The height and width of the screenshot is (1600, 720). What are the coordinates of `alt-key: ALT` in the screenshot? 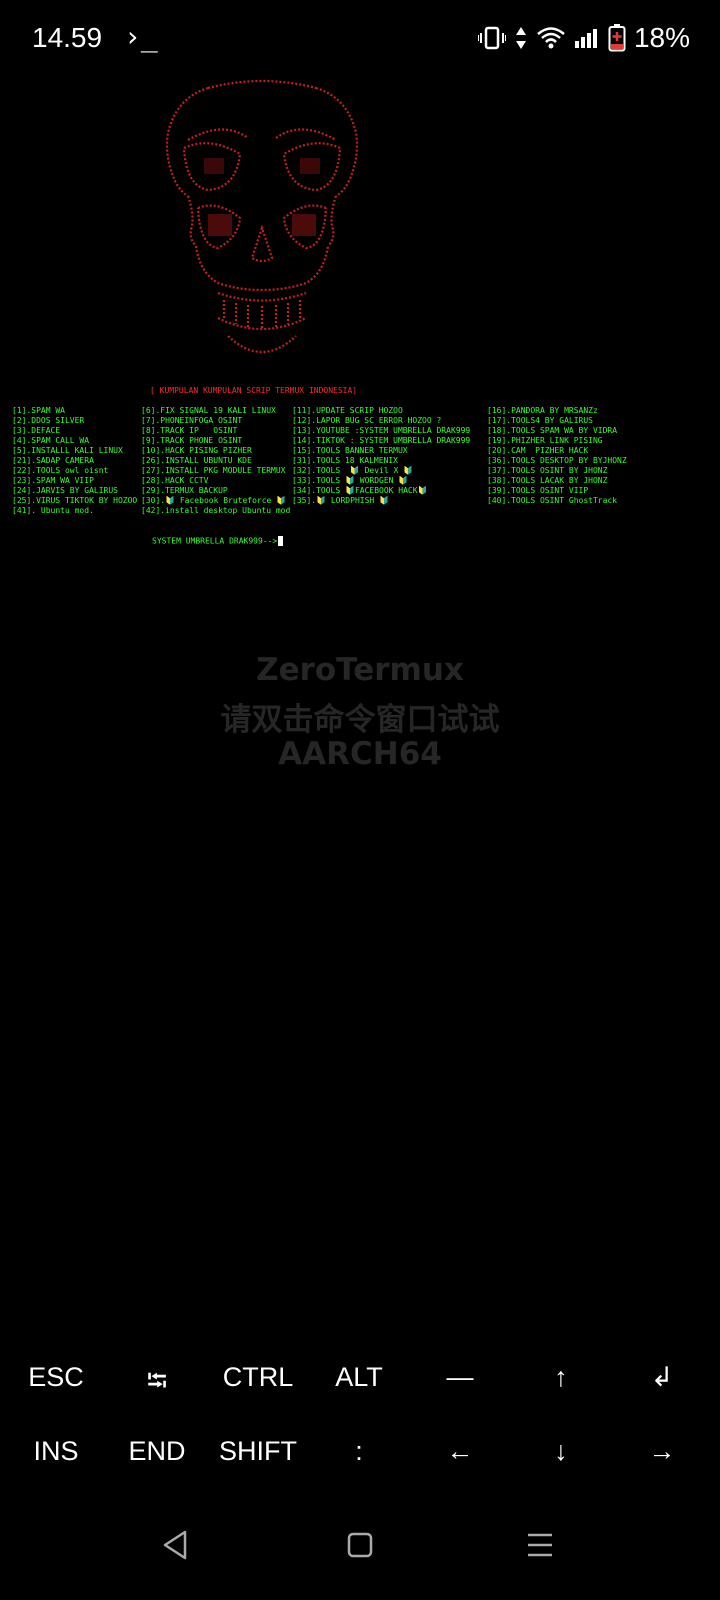 It's located at (359, 1377).